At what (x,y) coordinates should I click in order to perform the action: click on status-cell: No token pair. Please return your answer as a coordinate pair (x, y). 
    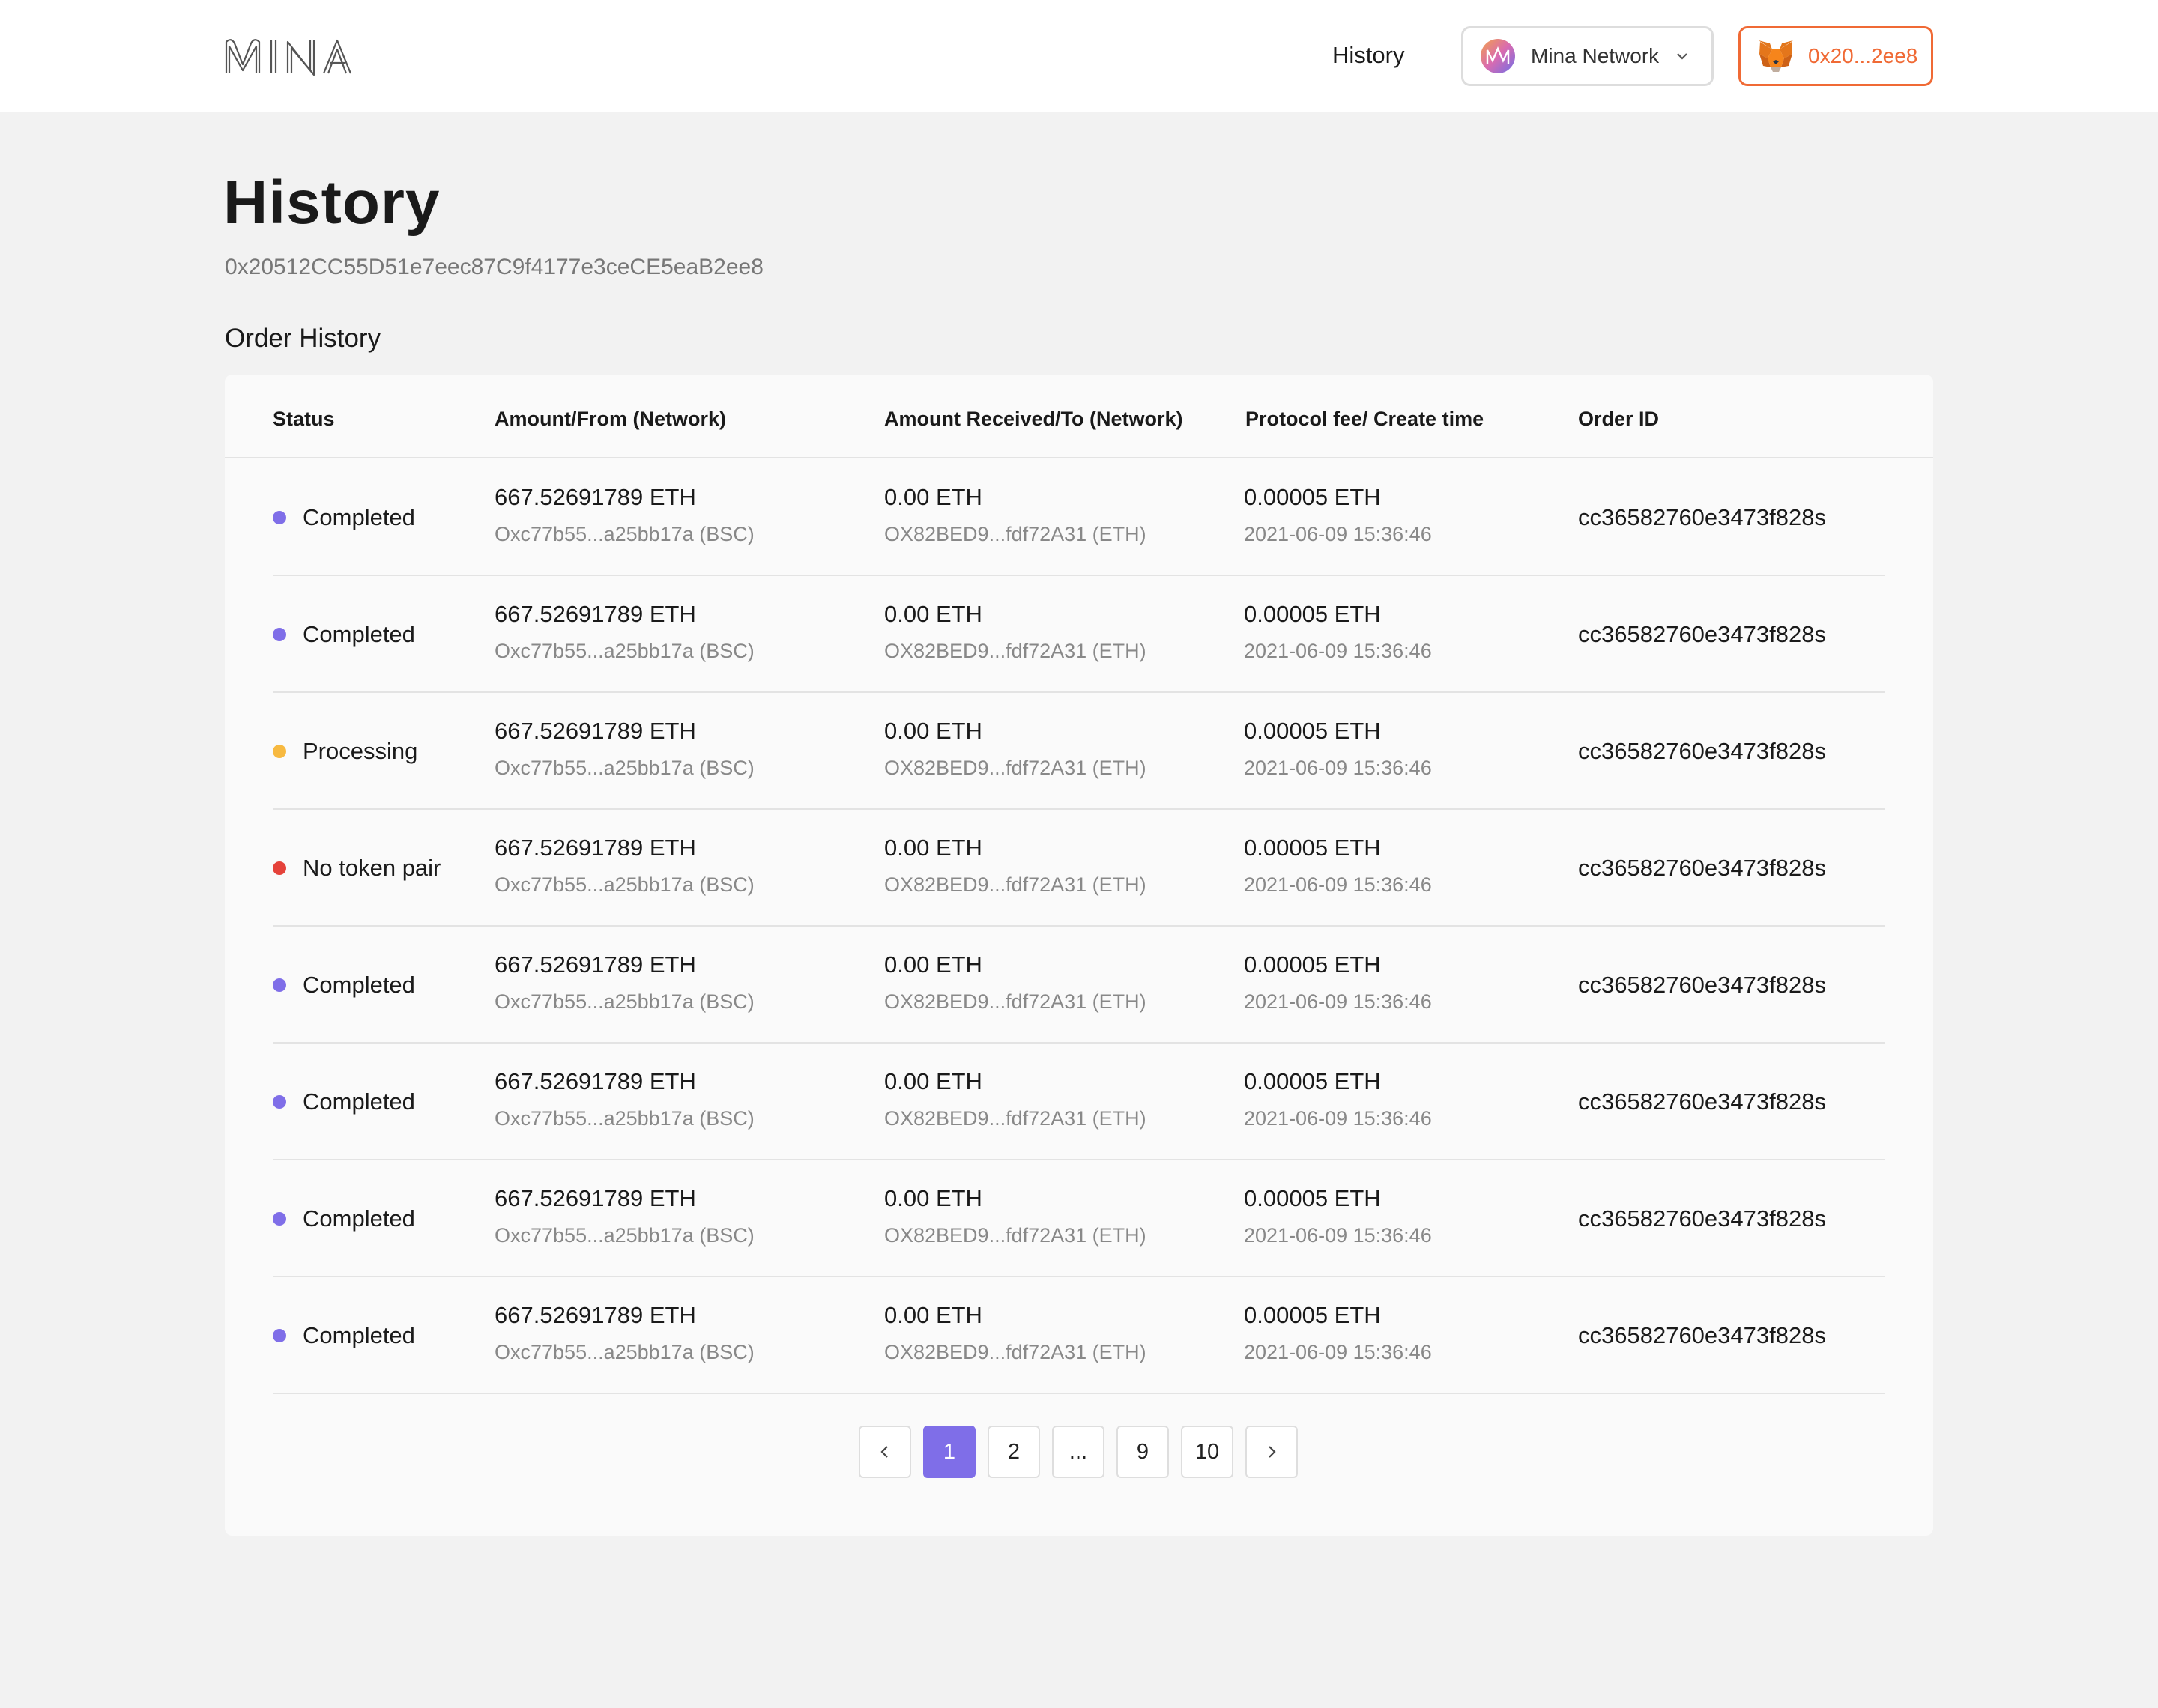
    Looking at the image, I should click on (357, 868).